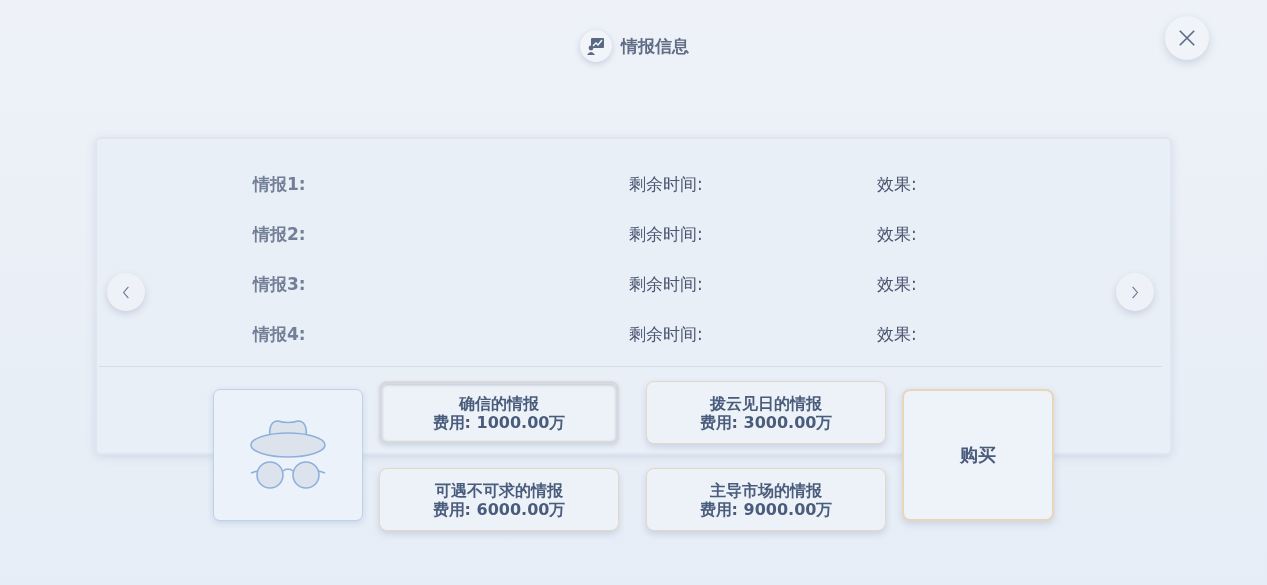  What do you see at coordinates (654, 46) in the screenshot?
I see `dialog-title: 情报信息` at bounding box center [654, 46].